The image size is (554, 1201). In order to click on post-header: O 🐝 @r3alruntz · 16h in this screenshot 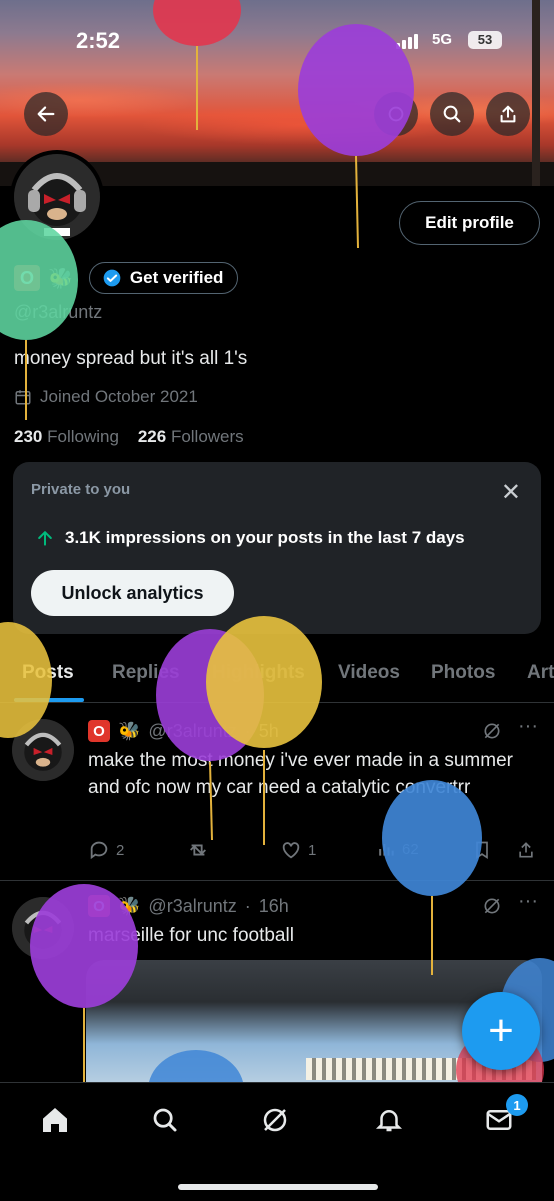, I will do `click(188, 906)`.